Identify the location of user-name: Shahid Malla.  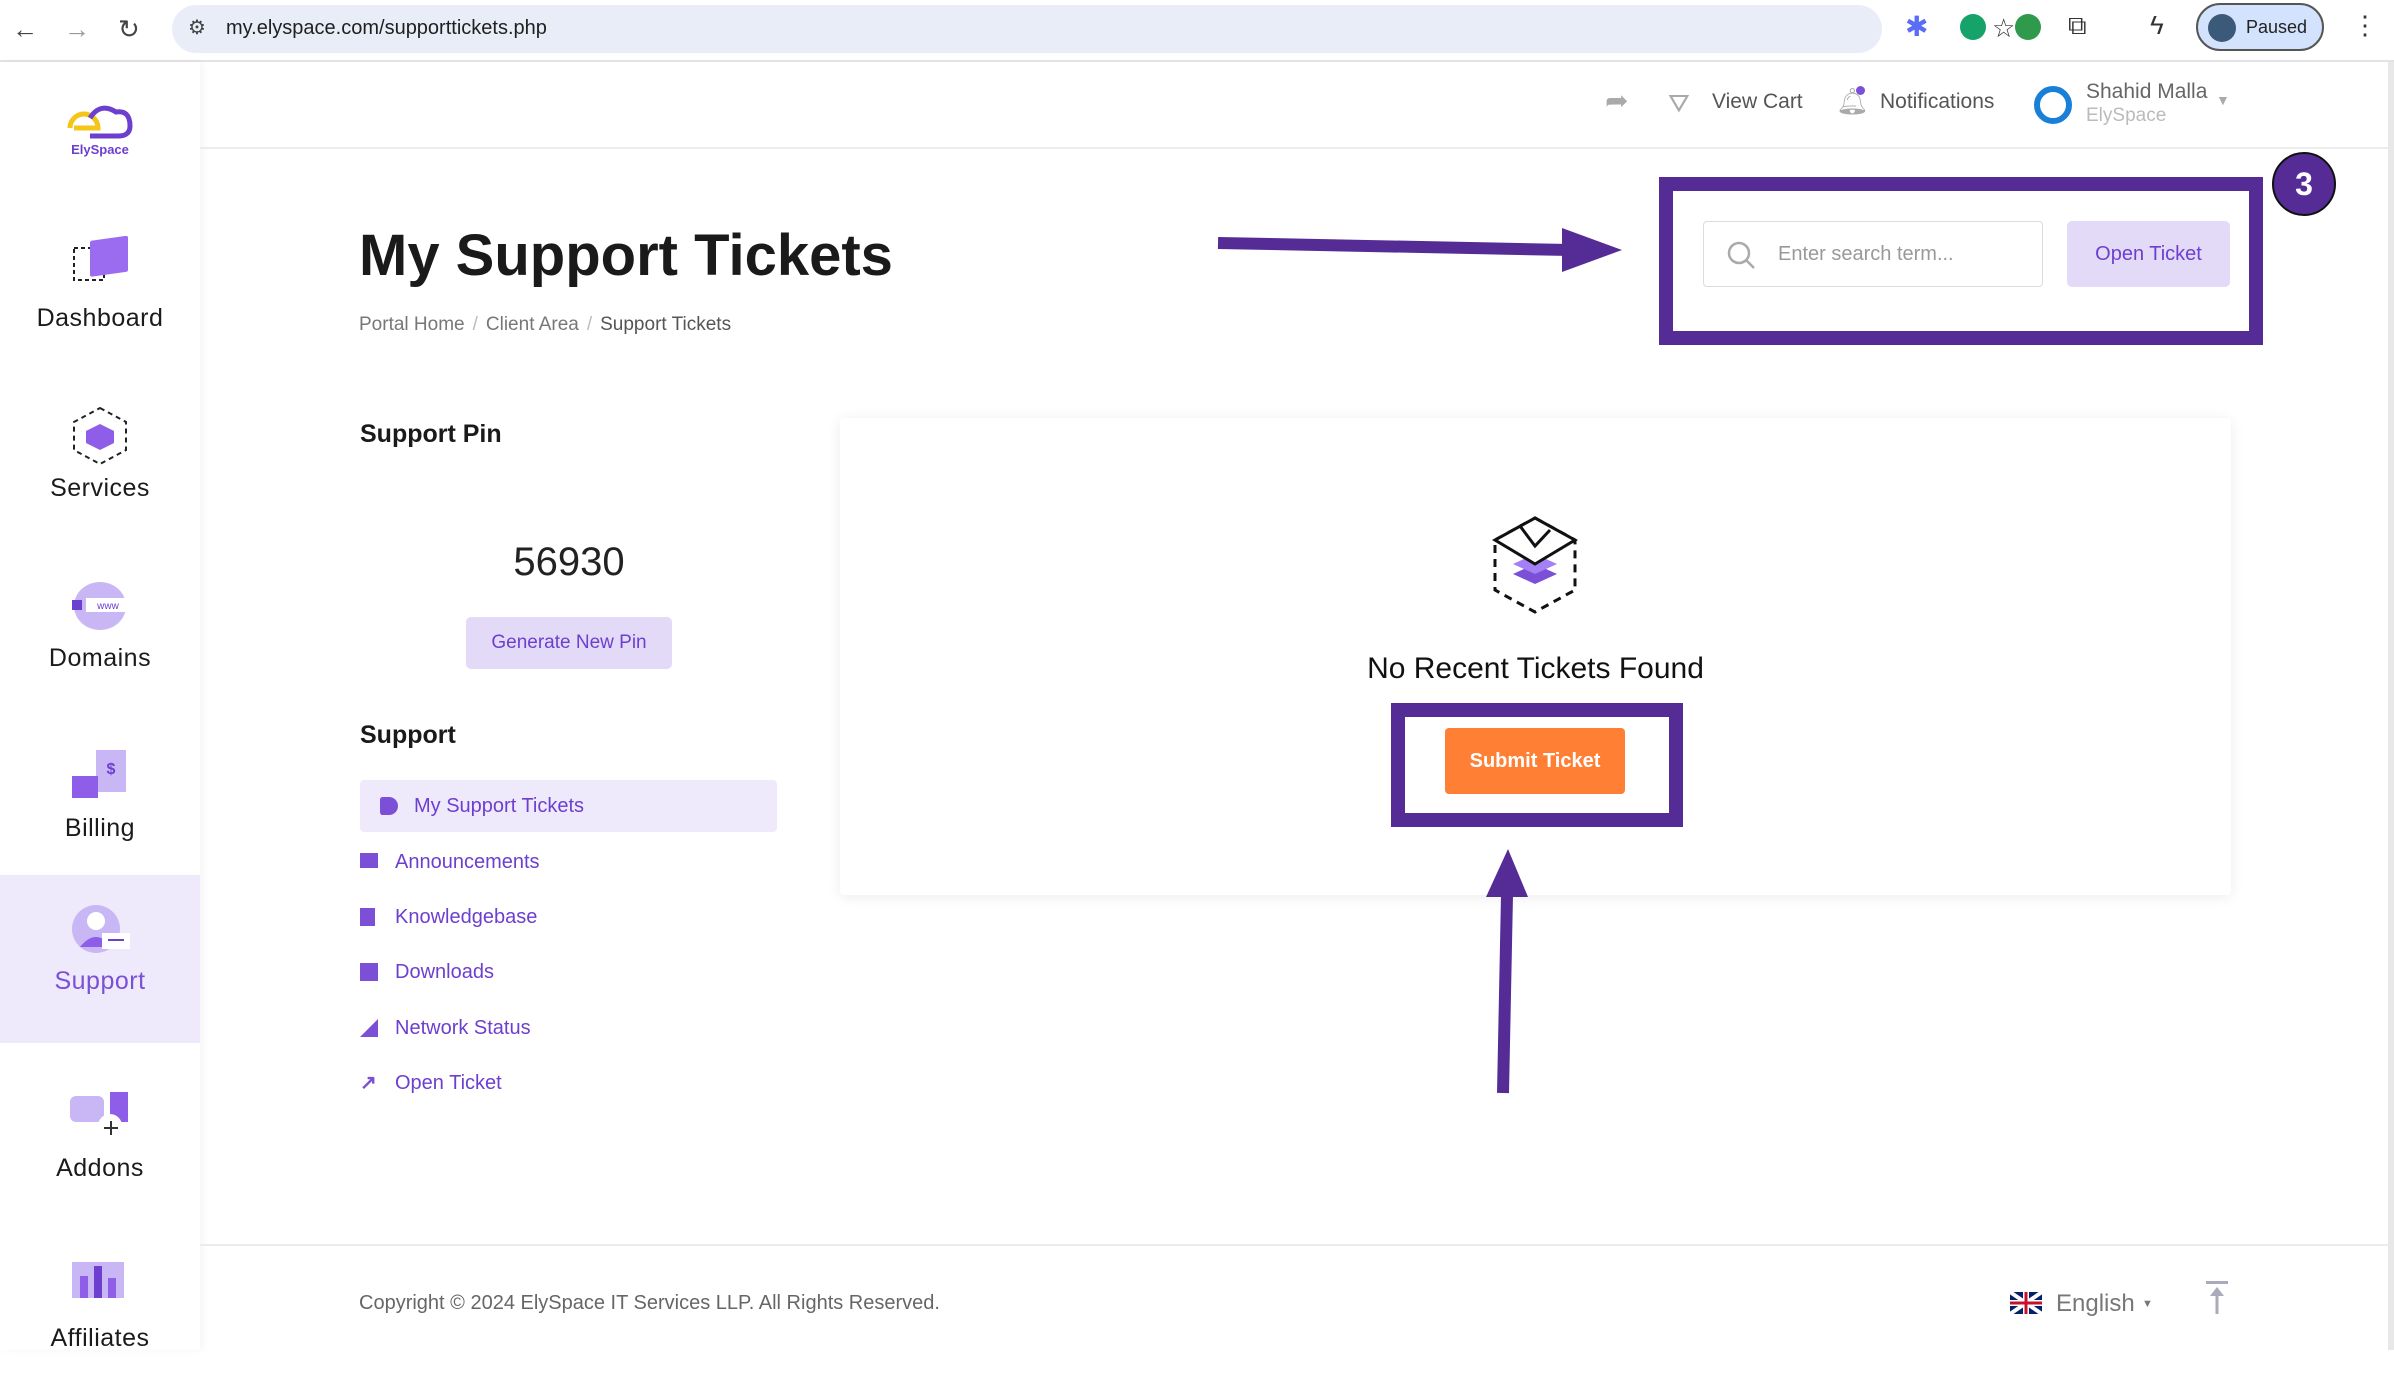
(2147, 91).